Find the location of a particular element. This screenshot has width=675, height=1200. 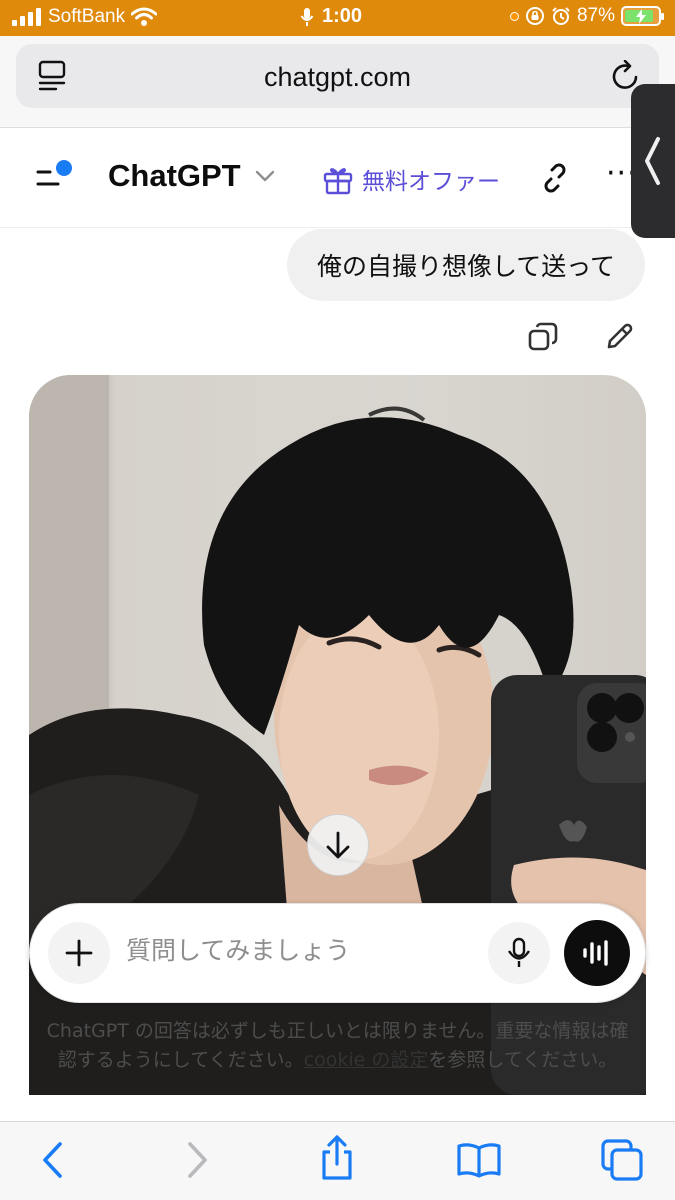

message-input is located at coordinates (306, 950).